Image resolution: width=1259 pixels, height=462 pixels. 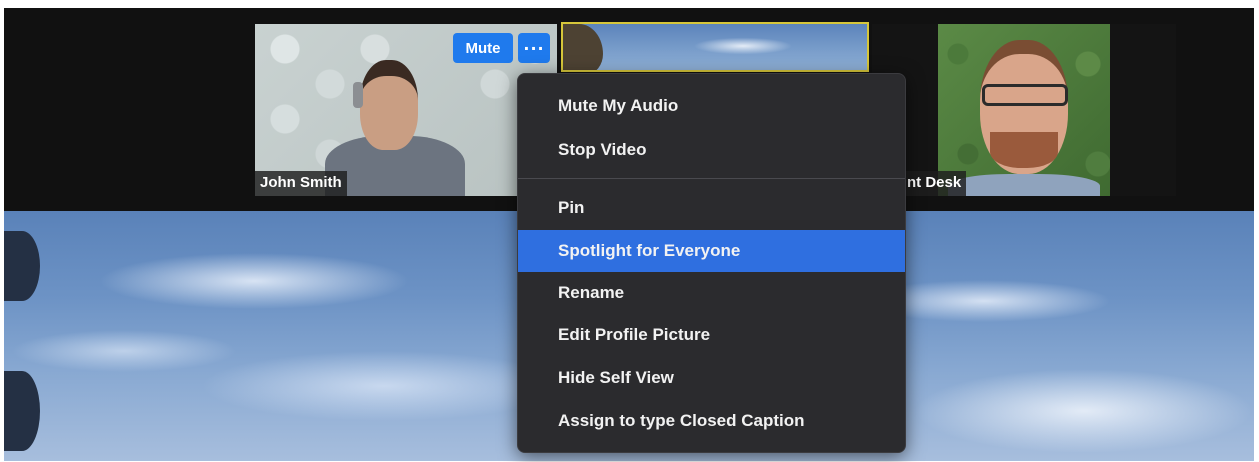 I want to click on participant-name-label: John Smith, so click(x=301, y=183).